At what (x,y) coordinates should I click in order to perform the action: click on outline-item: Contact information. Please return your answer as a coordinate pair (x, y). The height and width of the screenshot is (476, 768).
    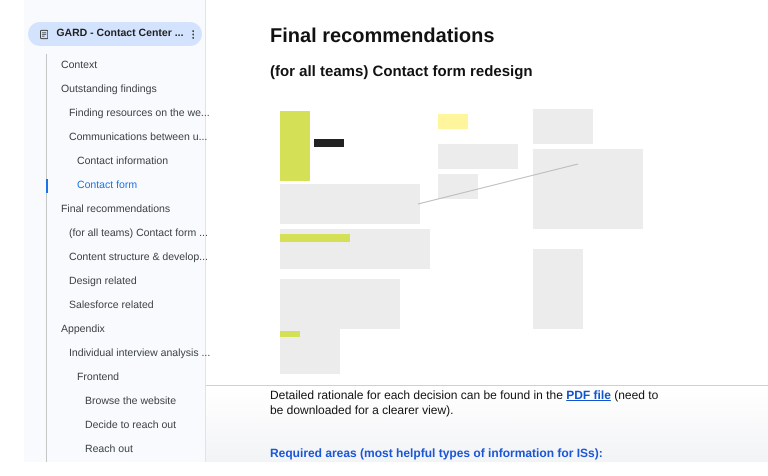
    Looking at the image, I should click on (107, 162).